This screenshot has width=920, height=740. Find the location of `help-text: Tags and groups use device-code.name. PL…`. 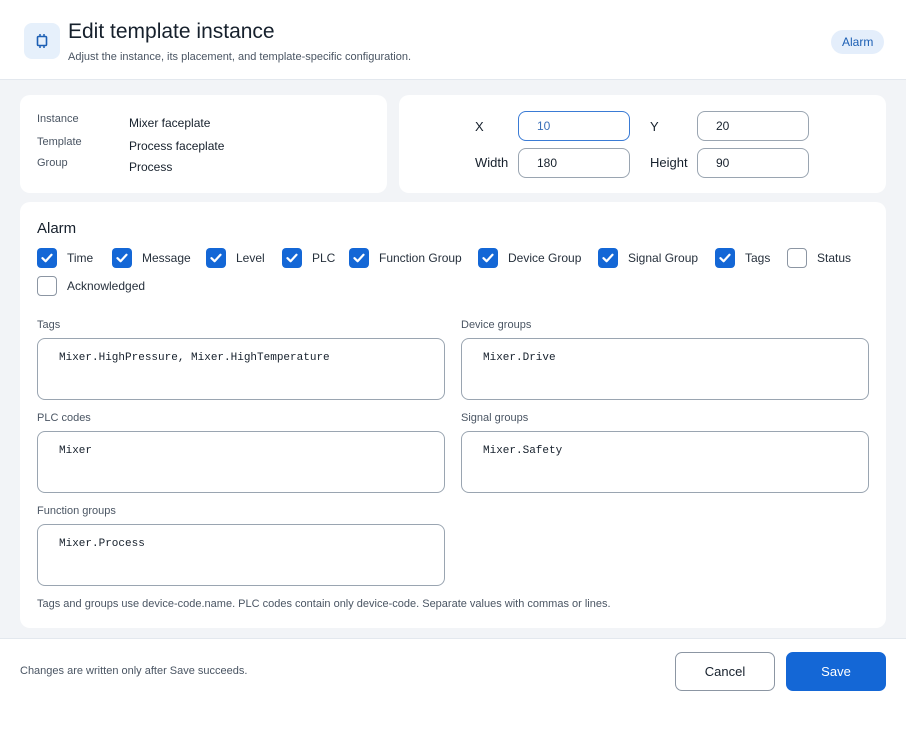

help-text: Tags and groups use device-code.name. PL… is located at coordinates (324, 604).